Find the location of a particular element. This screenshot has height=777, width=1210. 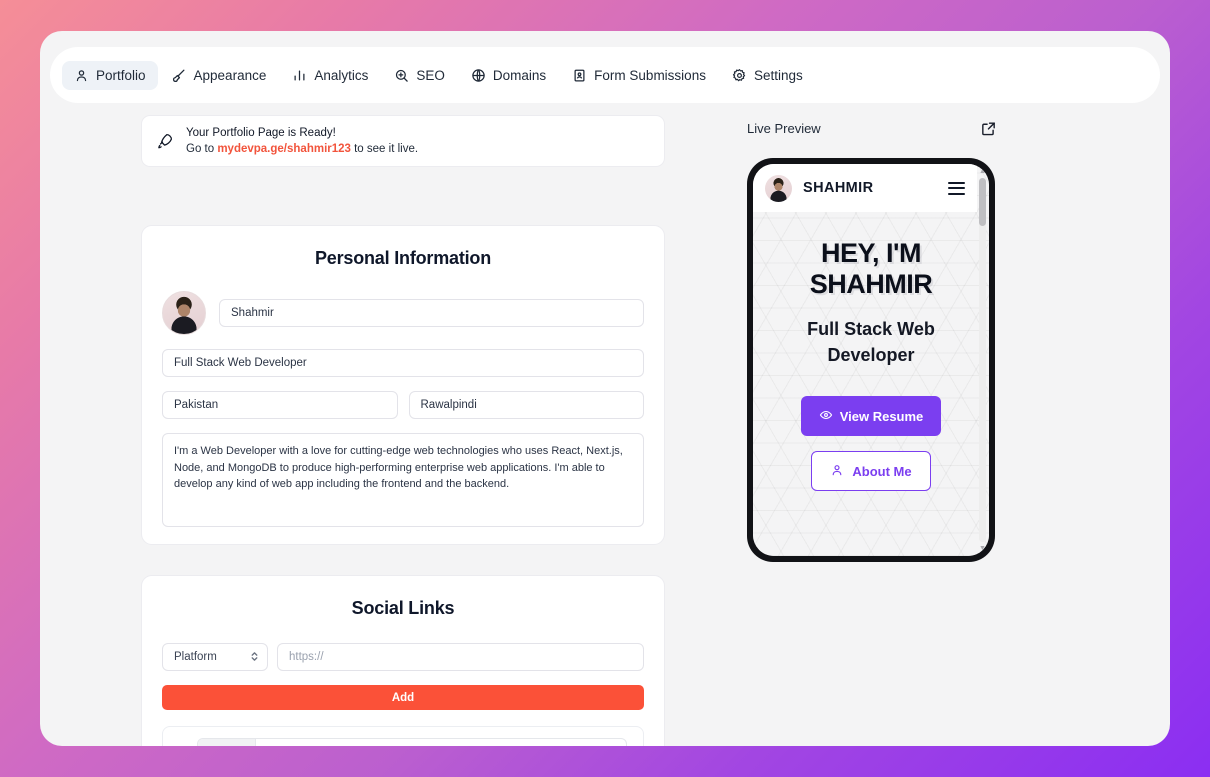

scroll-down-arrow-icon: ▼ is located at coordinates (982, 548).